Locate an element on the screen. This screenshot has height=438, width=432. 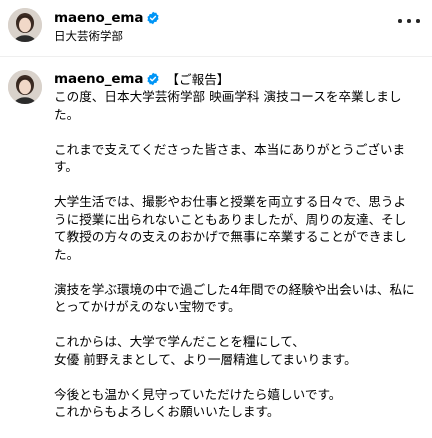
caption-line: す。 is located at coordinates (66, 166).